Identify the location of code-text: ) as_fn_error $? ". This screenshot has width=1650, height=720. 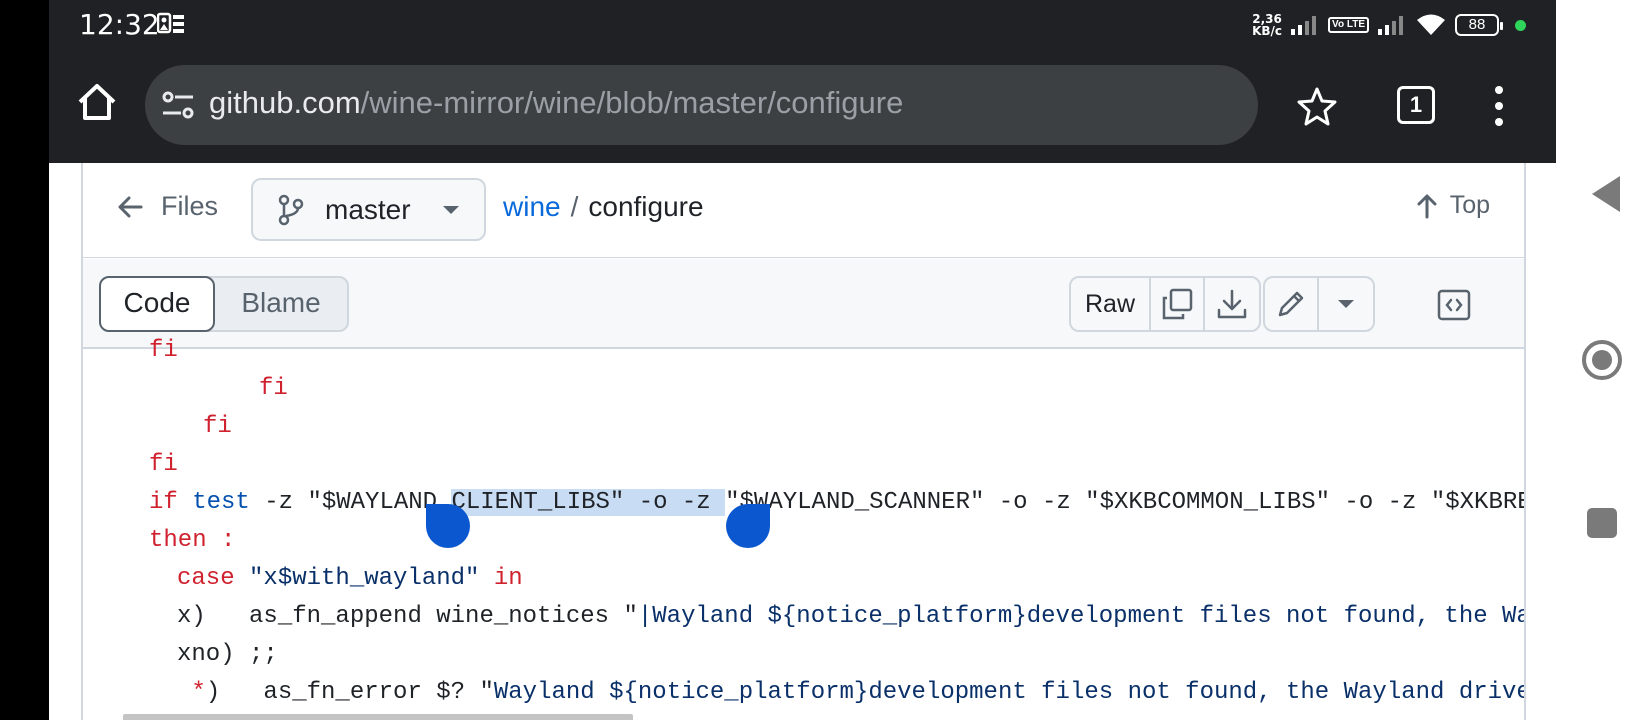
(349, 692).